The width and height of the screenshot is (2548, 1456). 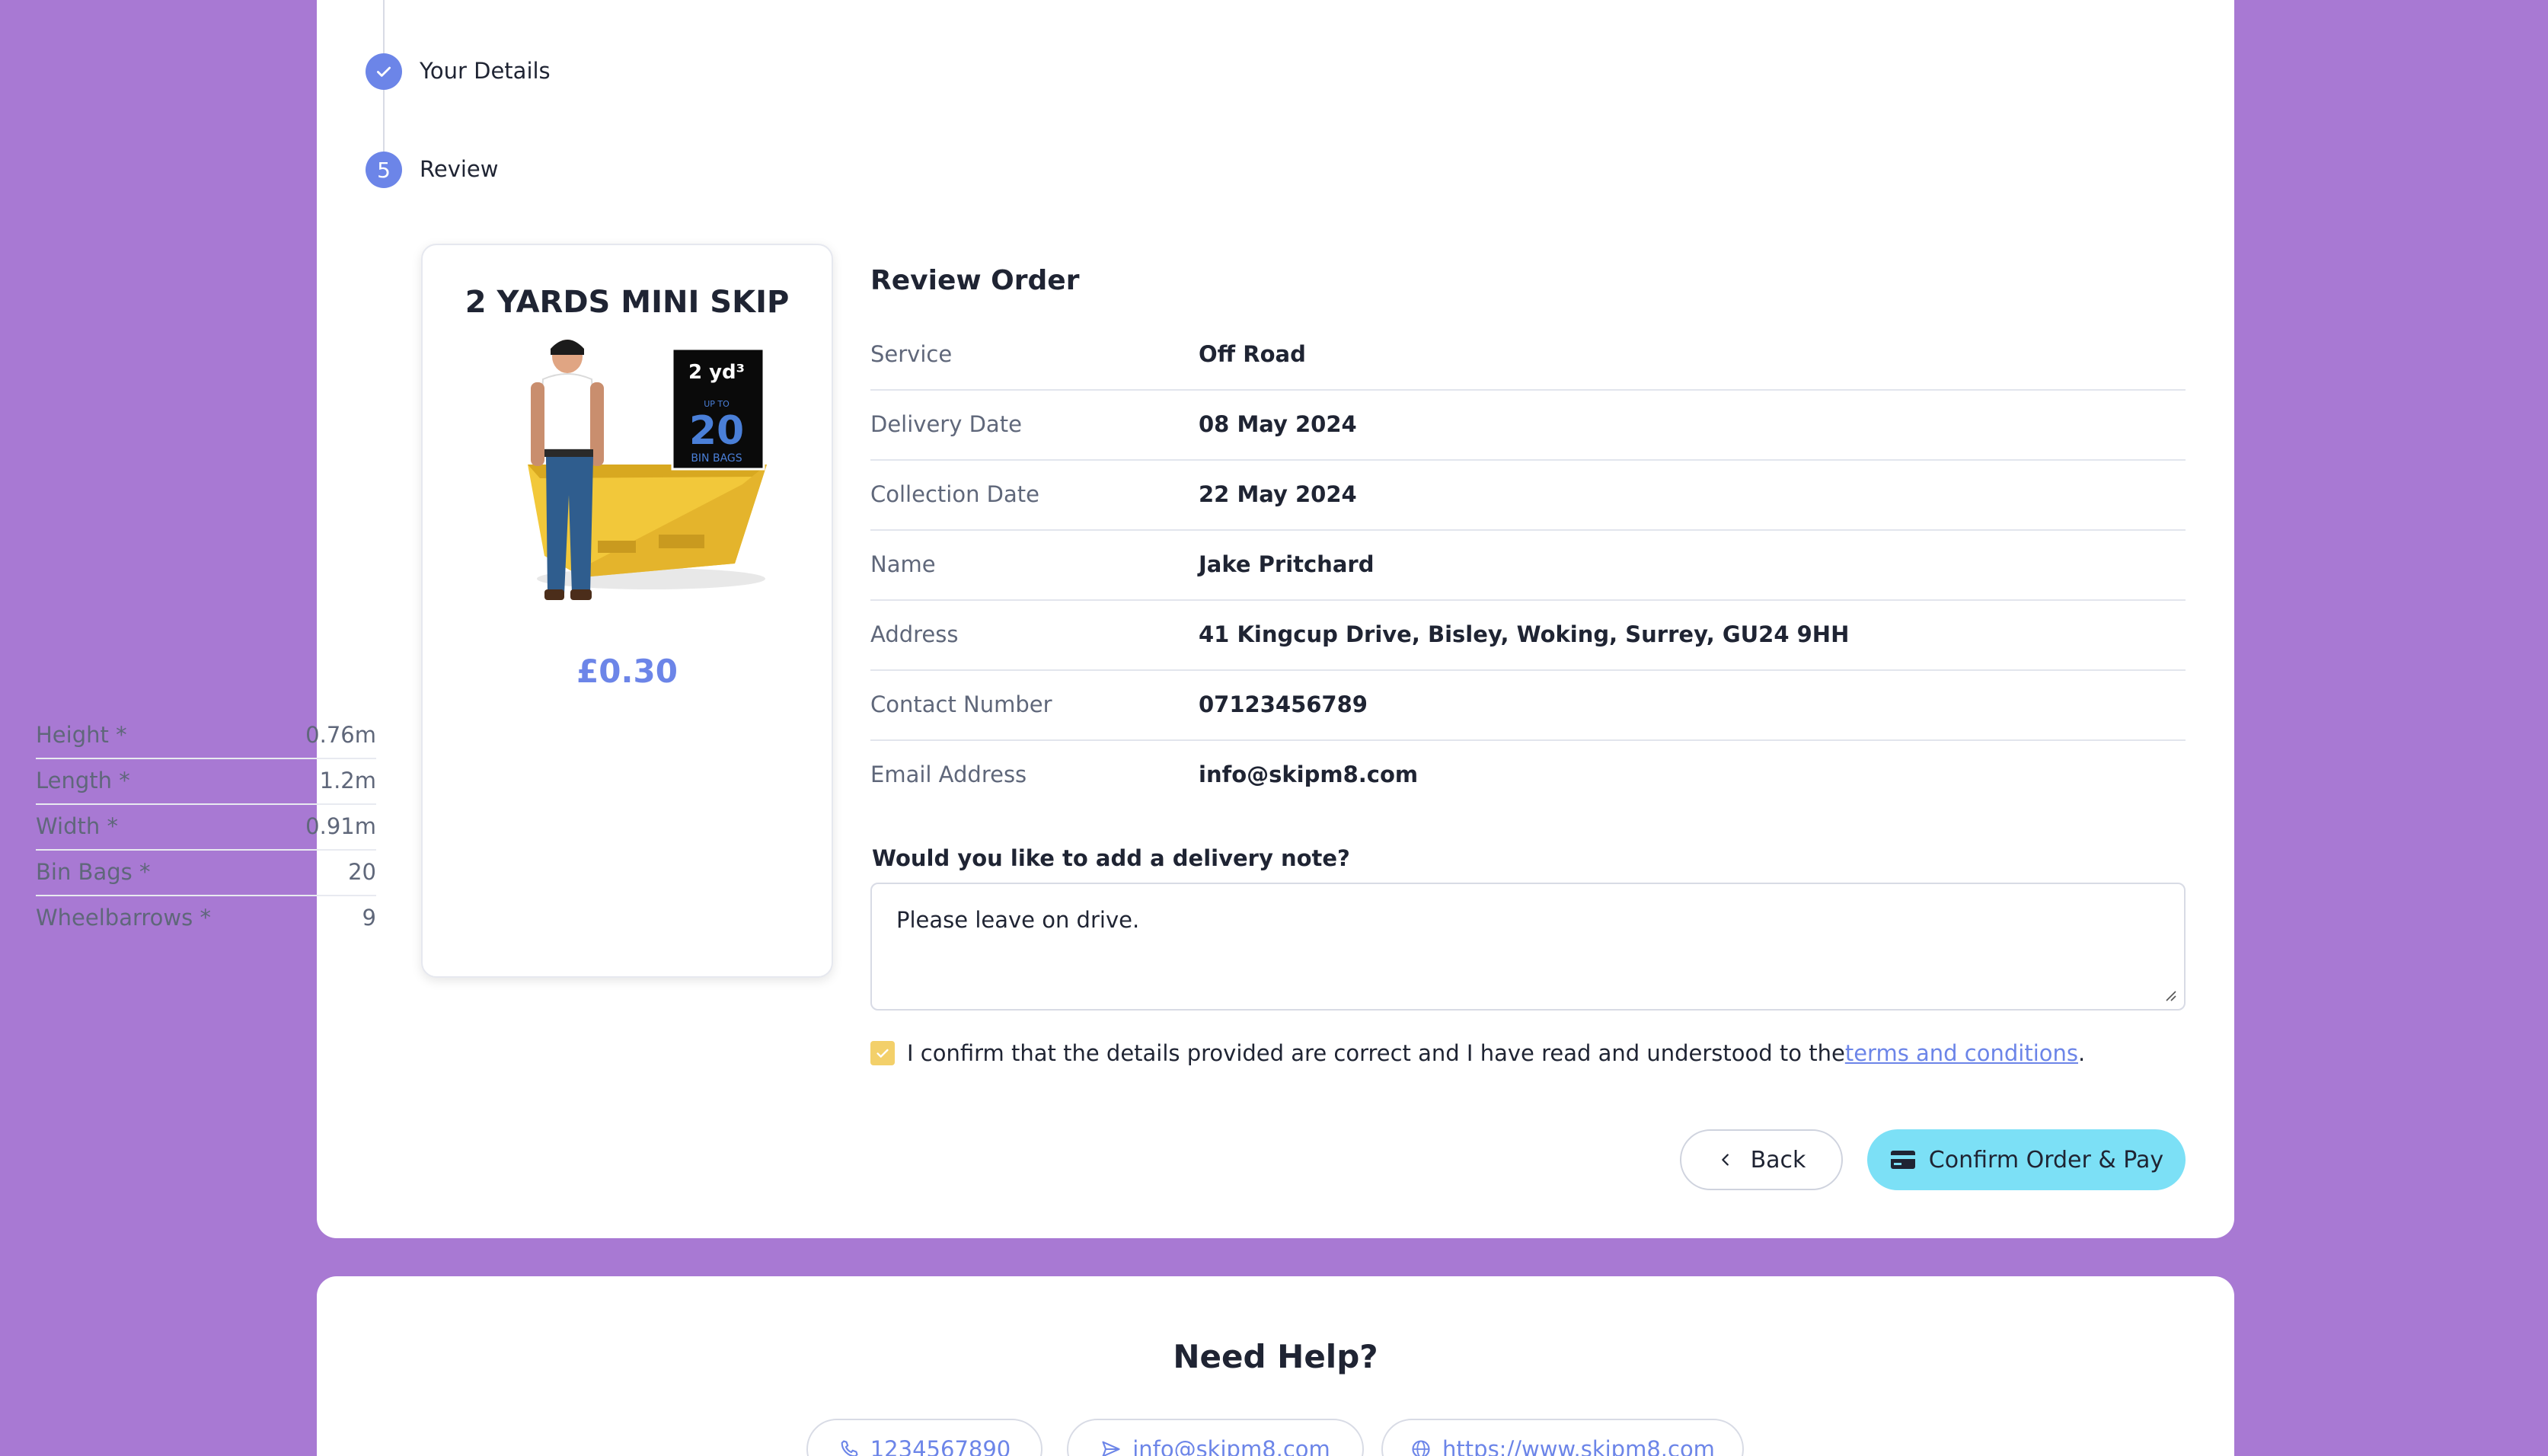 What do you see at coordinates (627, 302) in the screenshot?
I see `skip-title: 2 YARDS MINI SKIP` at bounding box center [627, 302].